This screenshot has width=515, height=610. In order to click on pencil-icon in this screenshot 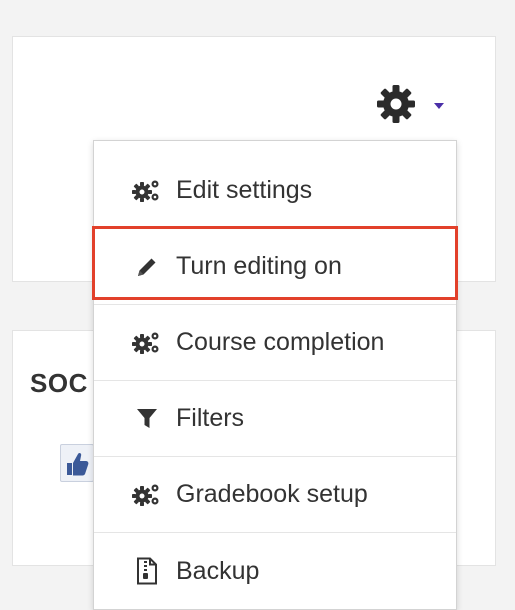, I will do `click(147, 267)`.